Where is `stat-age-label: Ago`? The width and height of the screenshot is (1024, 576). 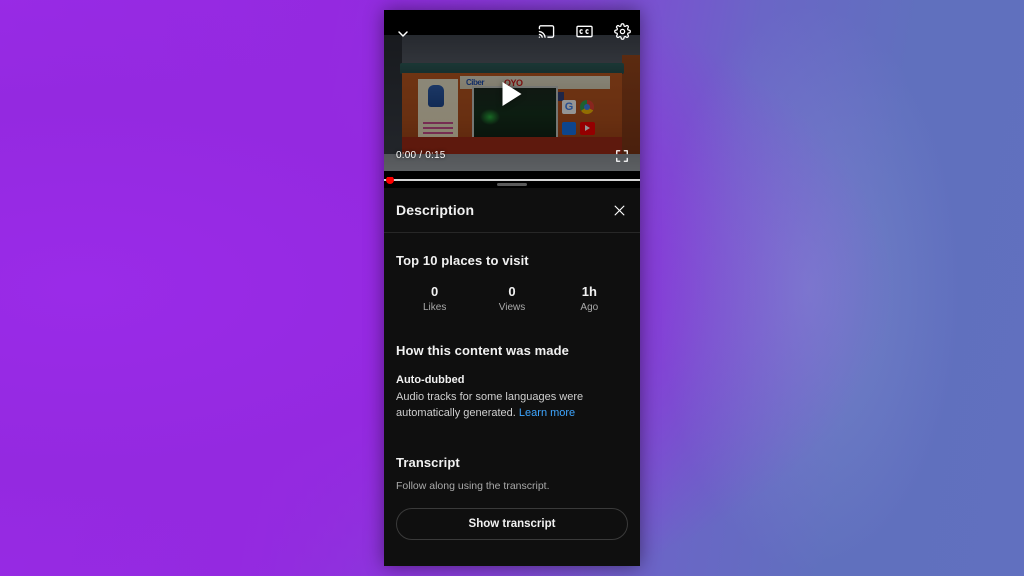 stat-age-label: Ago is located at coordinates (589, 307).